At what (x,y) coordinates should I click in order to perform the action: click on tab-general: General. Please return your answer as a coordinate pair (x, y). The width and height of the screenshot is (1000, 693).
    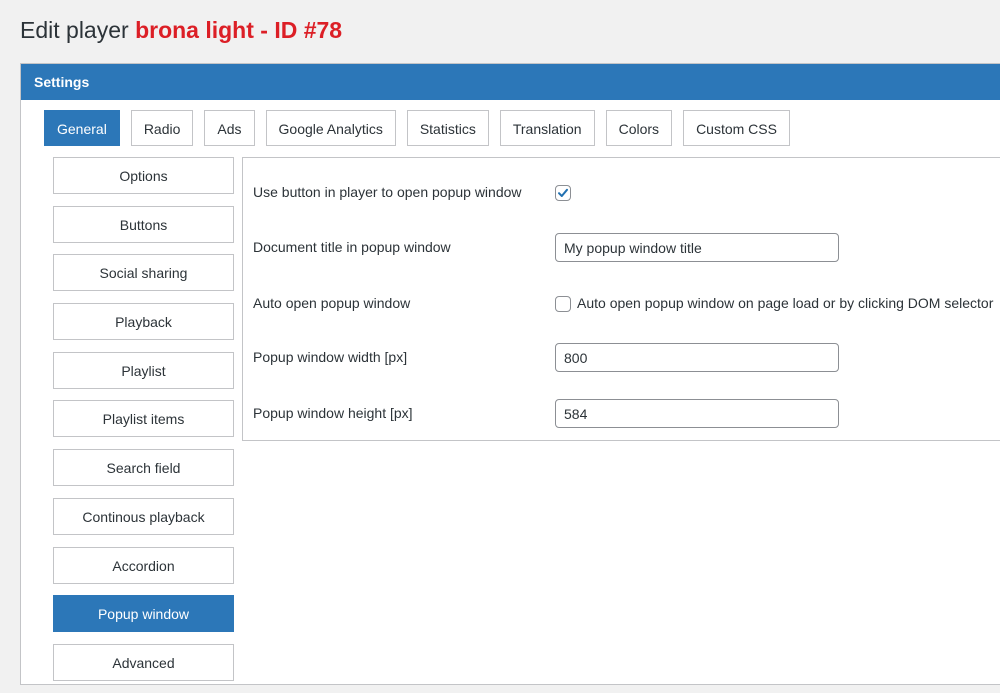
    Looking at the image, I should click on (82, 128).